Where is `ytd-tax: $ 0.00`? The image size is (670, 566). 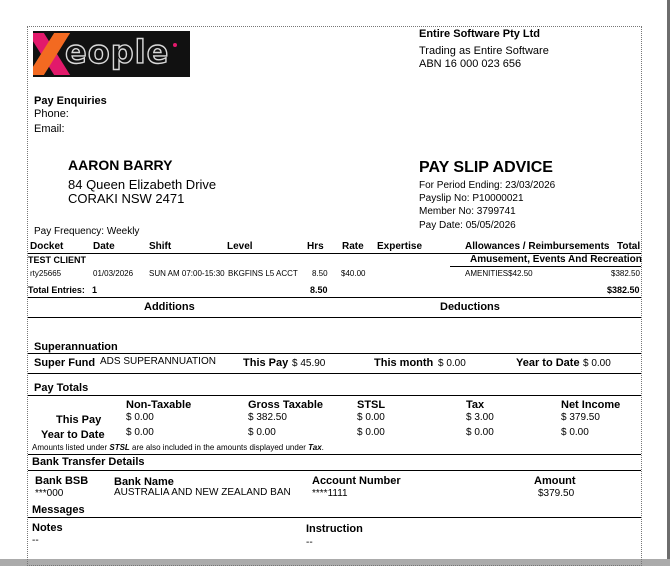
ytd-tax: $ 0.00 is located at coordinates (480, 432).